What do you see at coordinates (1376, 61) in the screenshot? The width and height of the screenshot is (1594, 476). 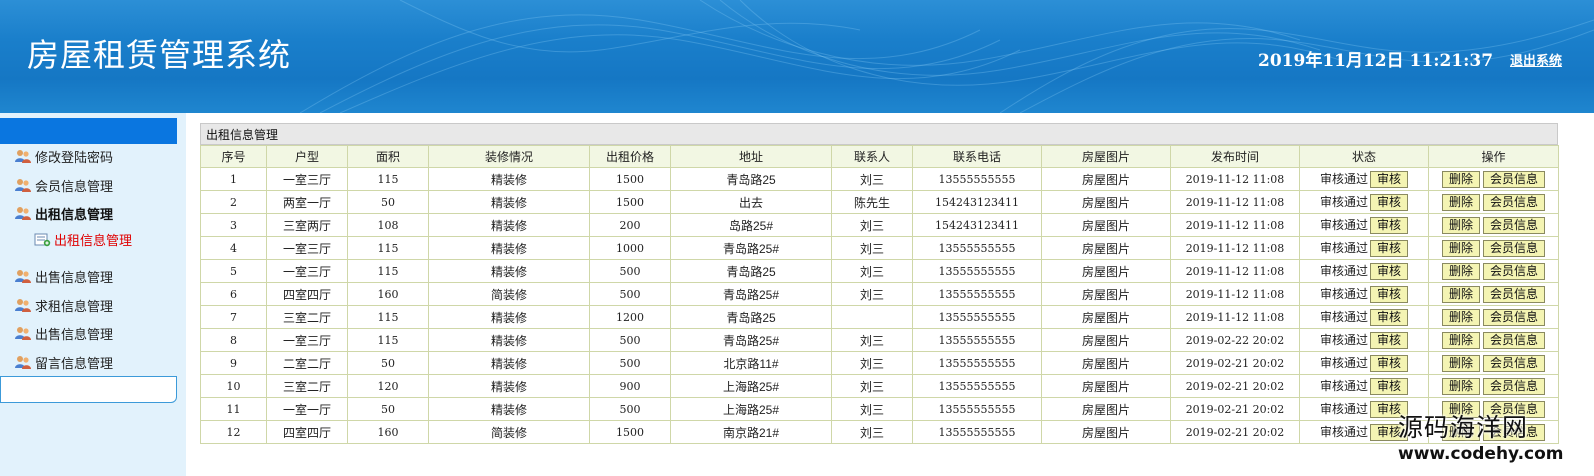 I see `datetime-display: 2019年11月12日 11:21:37` at bounding box center [1376, 61].